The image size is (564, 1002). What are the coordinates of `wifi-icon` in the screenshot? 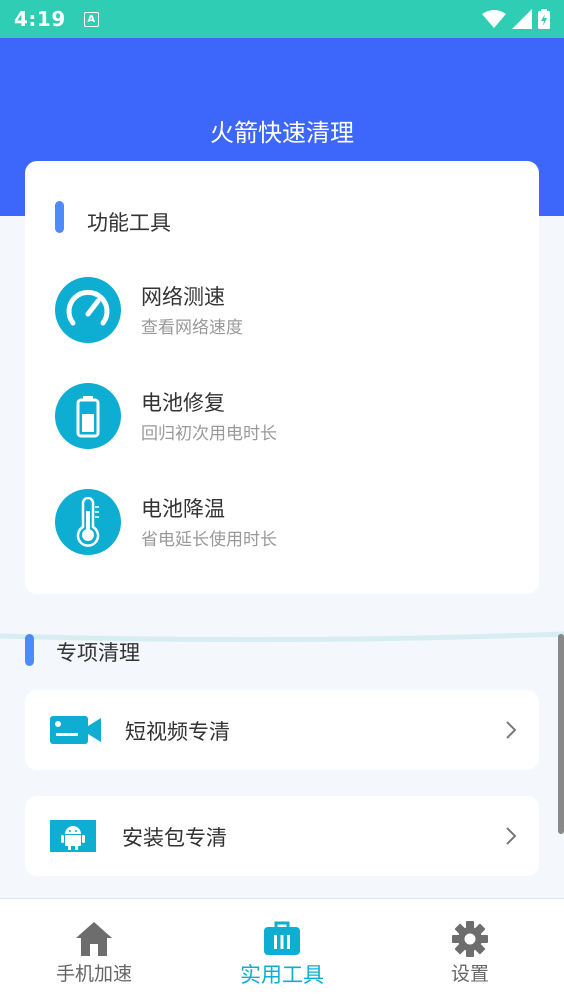 It's located at (494, 19).